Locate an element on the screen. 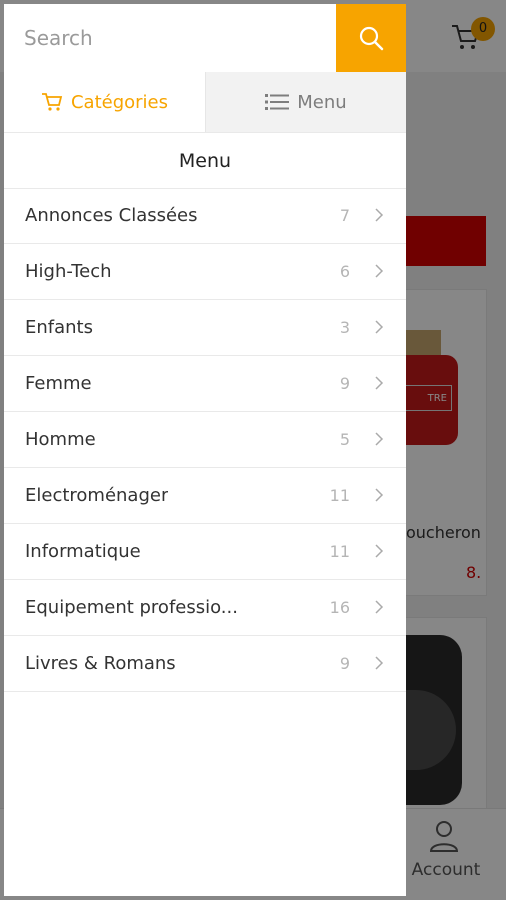 The height and width of the screenshot is (901, 506). category-item: Livres & Romans 9 is located at coordinates (205, 664).